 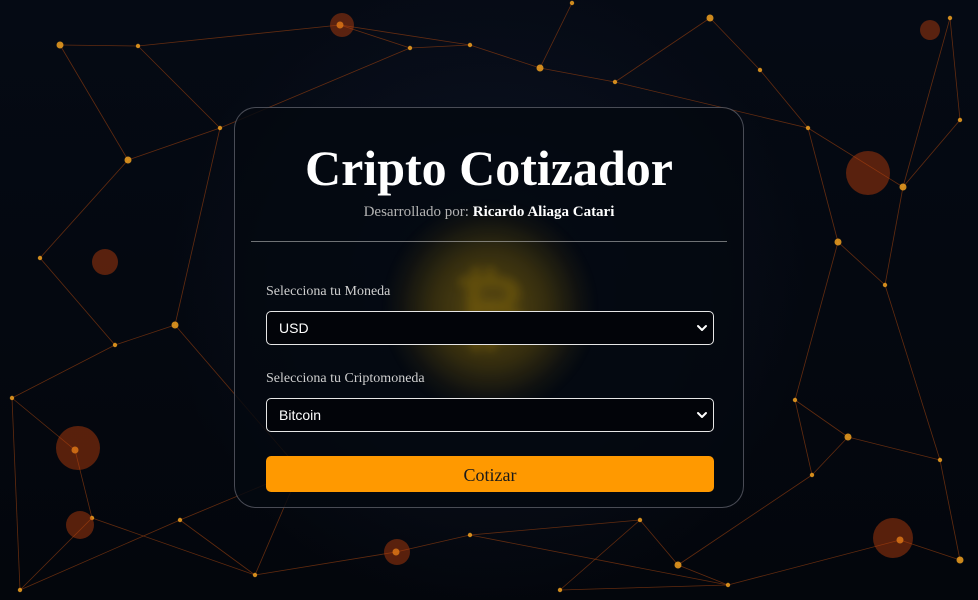 What do you see at coordinates (489, 241) in the screenshot?
I see `divider` at bounding box center [489, 241].